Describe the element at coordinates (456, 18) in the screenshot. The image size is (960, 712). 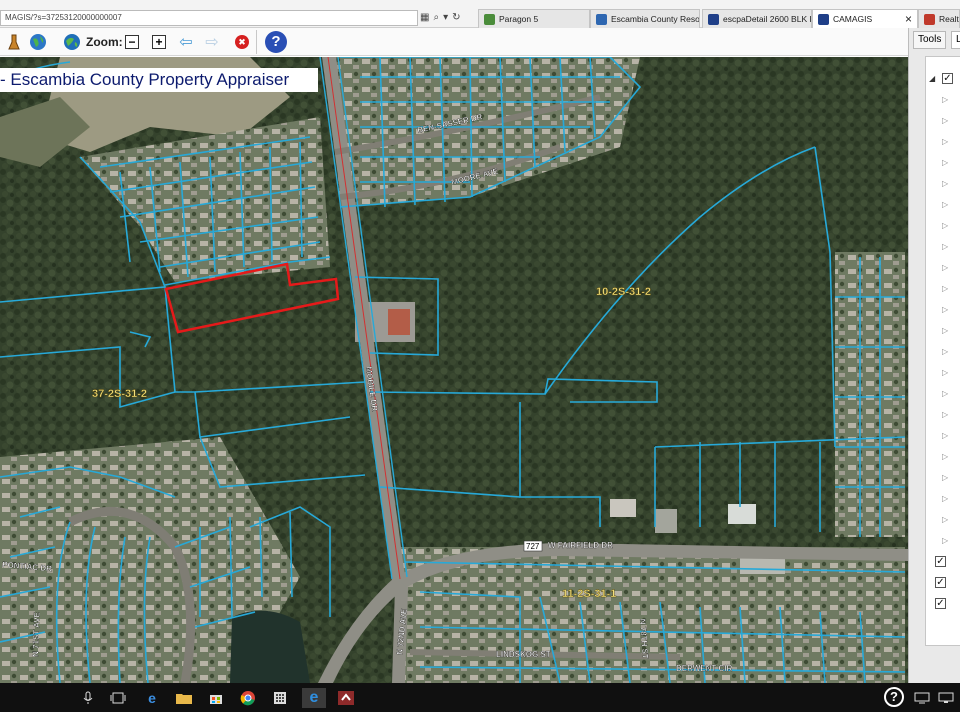
I see `refresh-icon: ↻` at that location.